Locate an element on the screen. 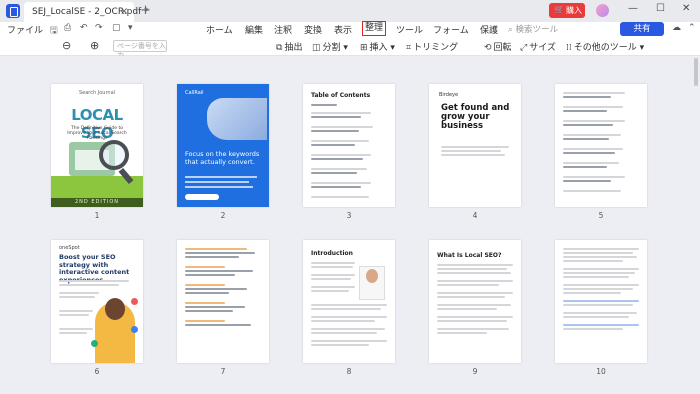 The image size is (700, 394). rotate-icon: ⟲ is located at coordinates (488, 48).